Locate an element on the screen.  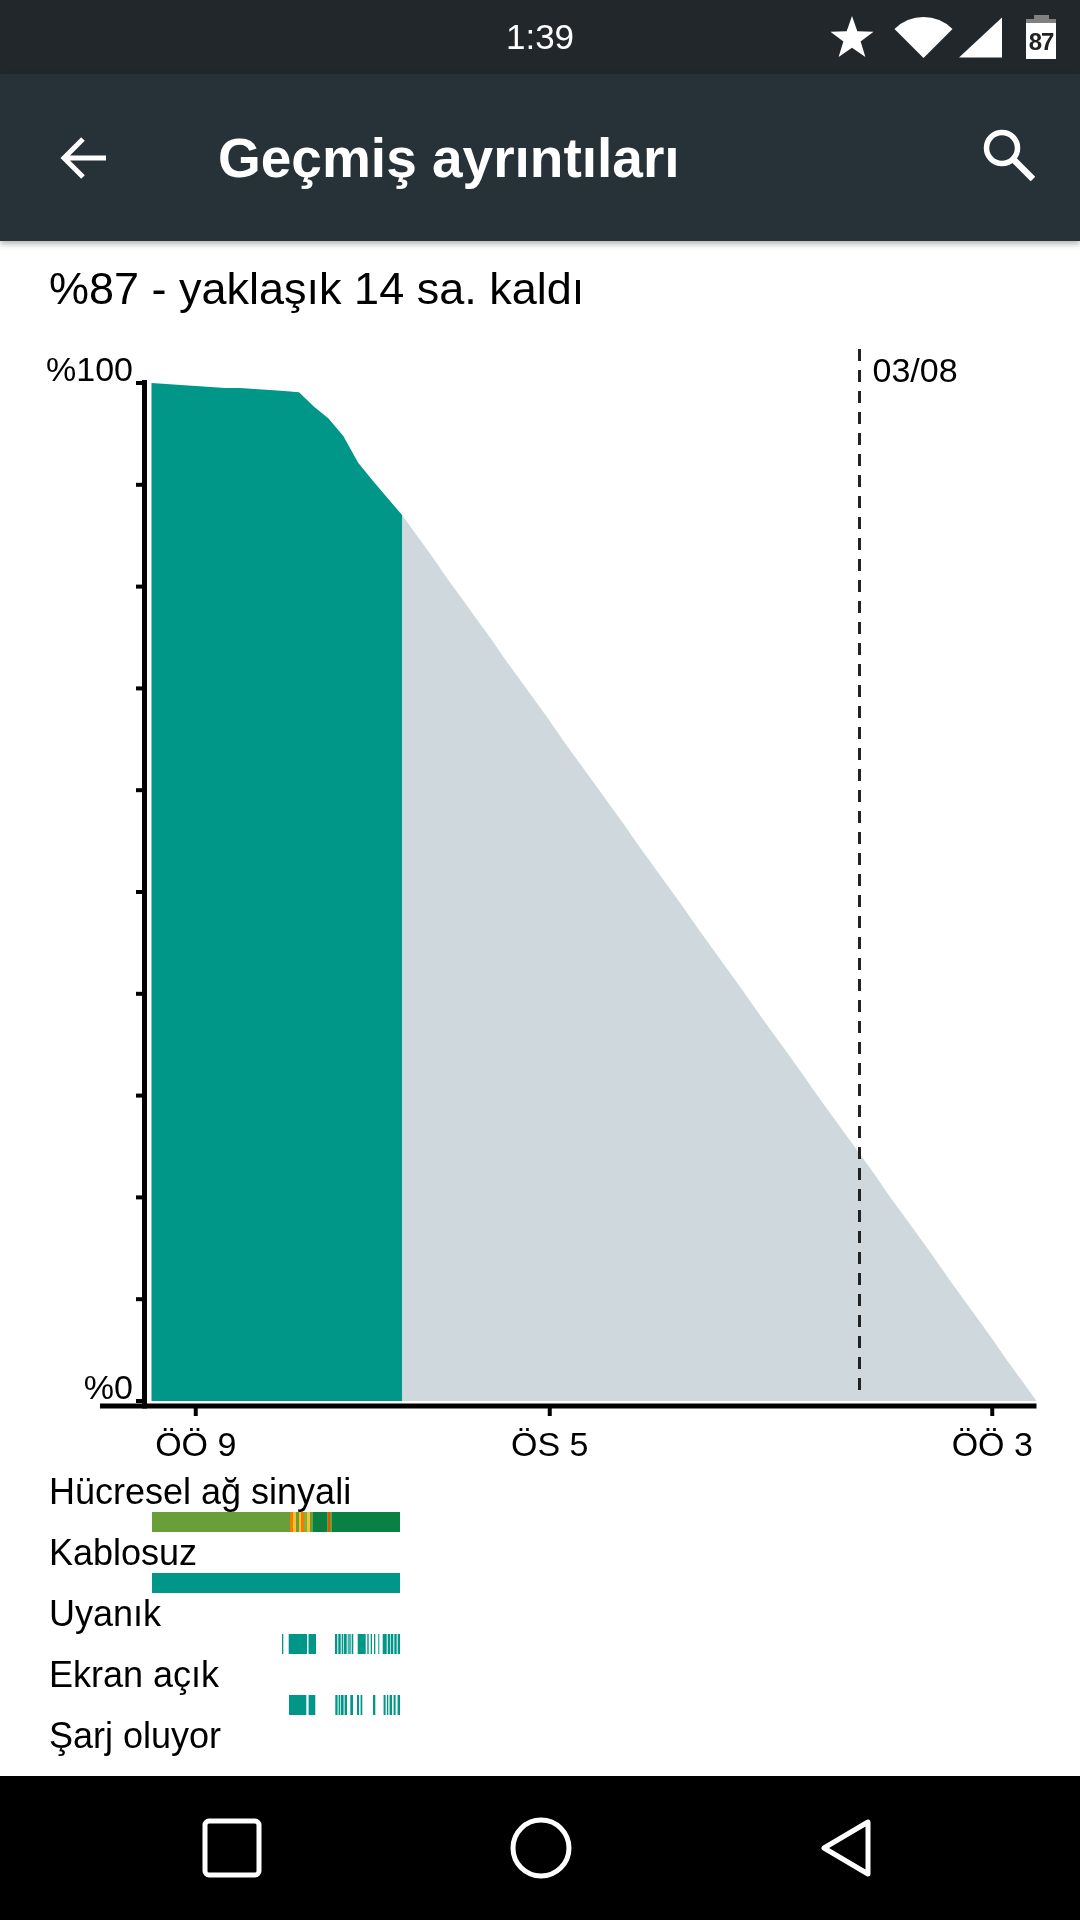
back-icon is located at coordinates (846, 1848).